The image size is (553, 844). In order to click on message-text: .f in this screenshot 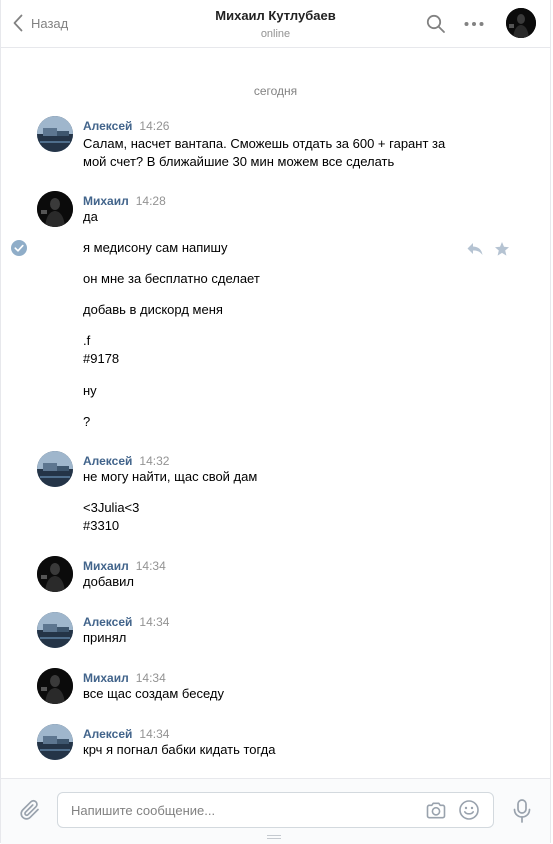, I will do `click(87, 340)`.